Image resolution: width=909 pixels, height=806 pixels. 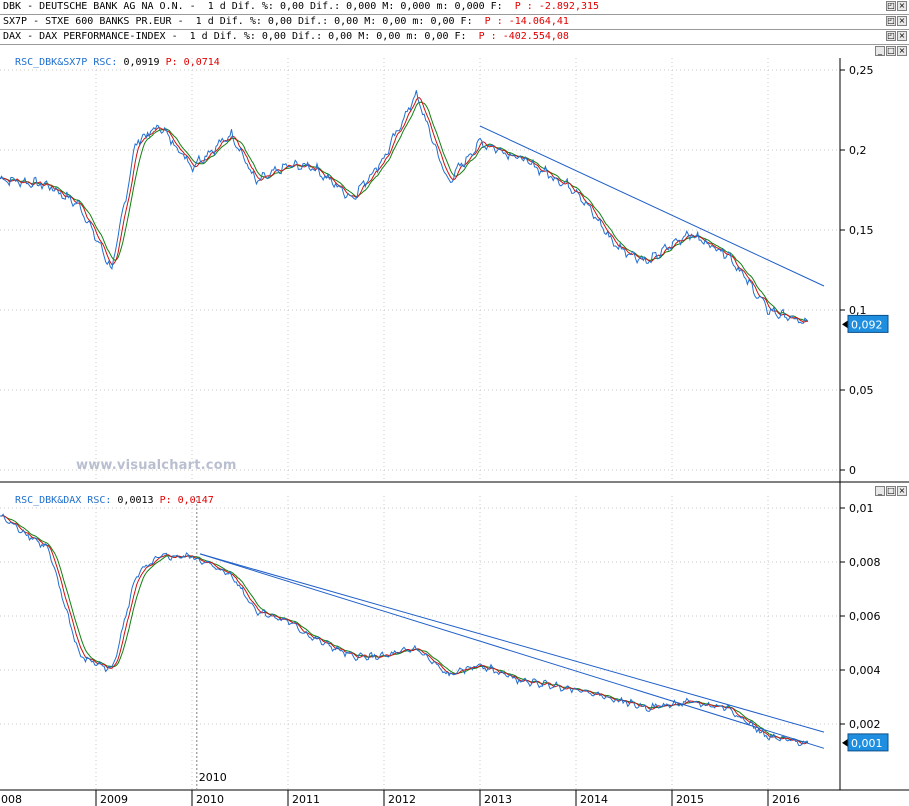 What do you see at coordinates (306, 799) in the screenshot?
I see `x-tick-label: 2011` at bounding box center [306, 799].